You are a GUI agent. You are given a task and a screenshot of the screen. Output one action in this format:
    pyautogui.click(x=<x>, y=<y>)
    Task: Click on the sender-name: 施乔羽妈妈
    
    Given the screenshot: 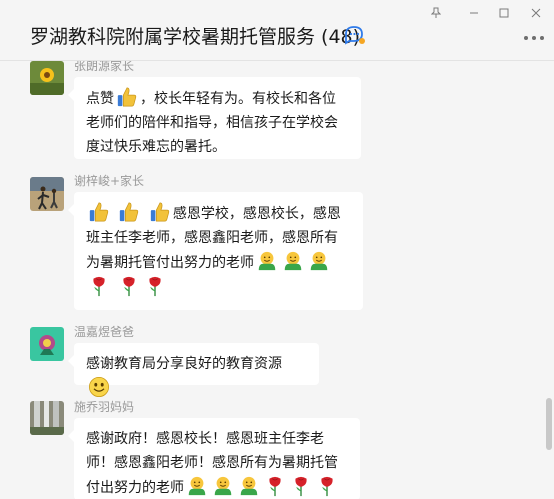 What is the action you would take?
    pyautogui.click(x=104, y=407)
    